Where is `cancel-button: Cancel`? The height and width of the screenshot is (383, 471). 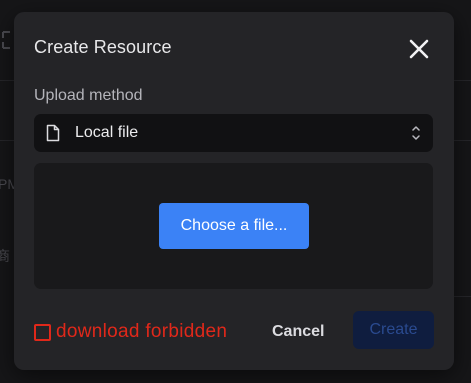 cancel-button: Cancel is located at coordinates (298, 332).